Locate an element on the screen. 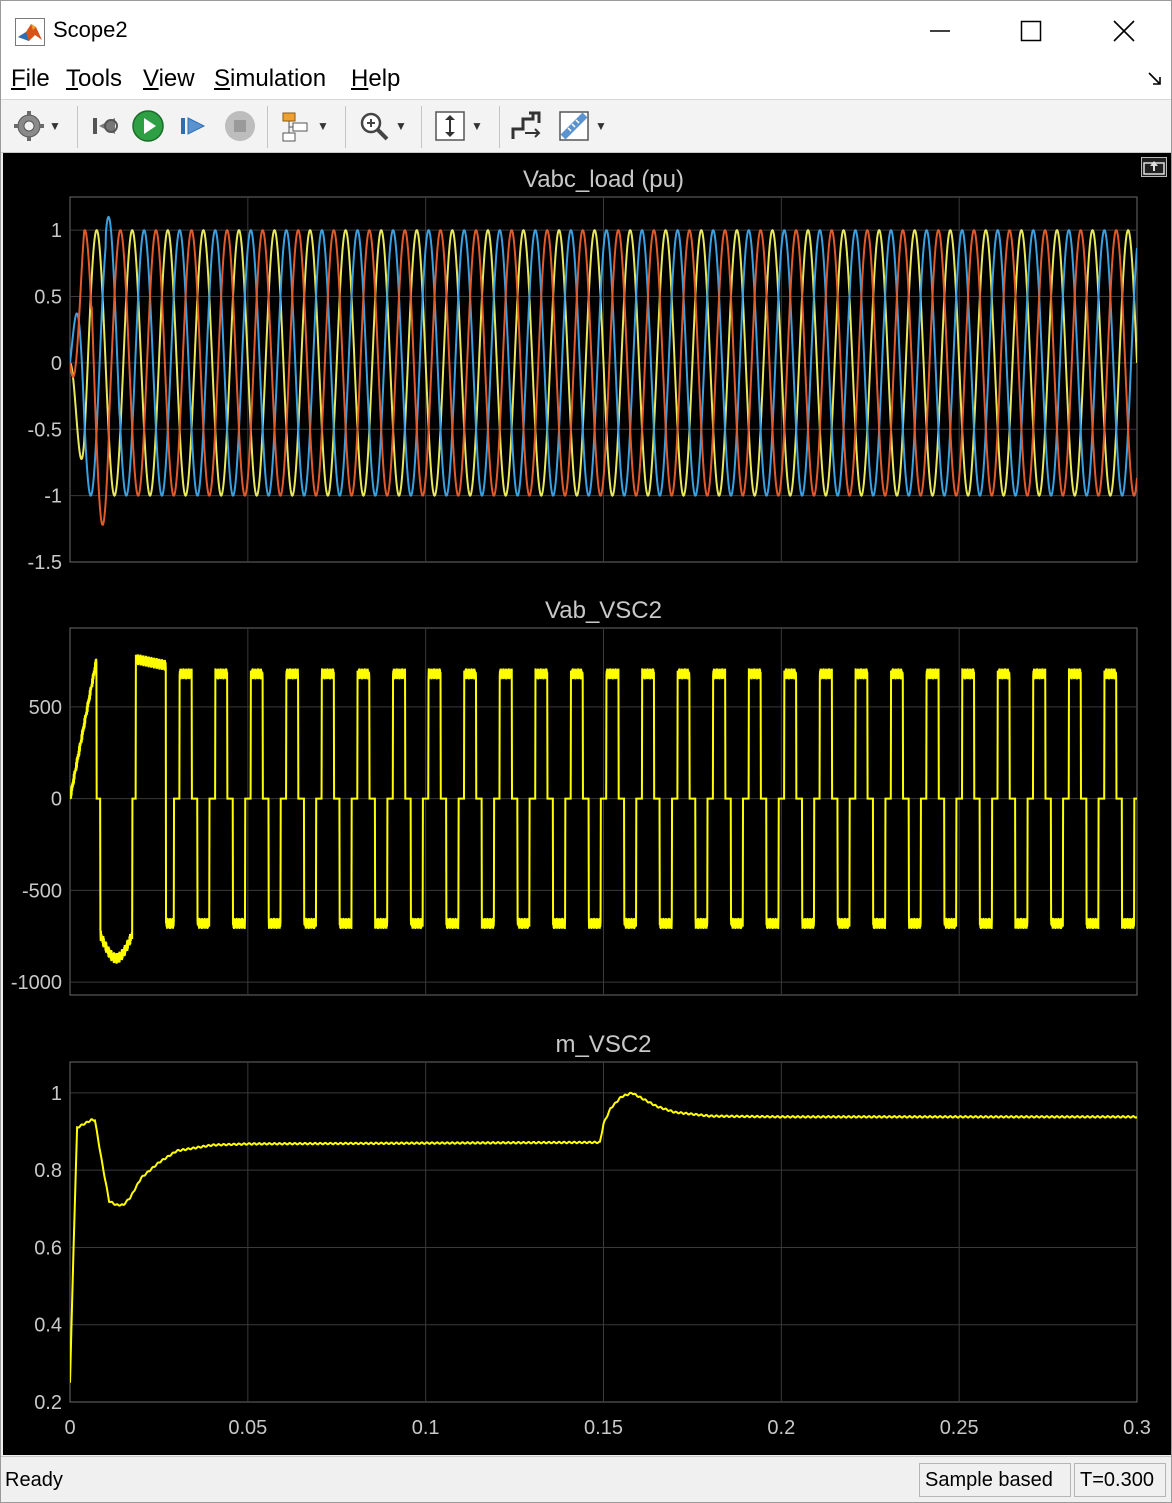  title-bar: Scope2 is located at coordinates (586, 31).